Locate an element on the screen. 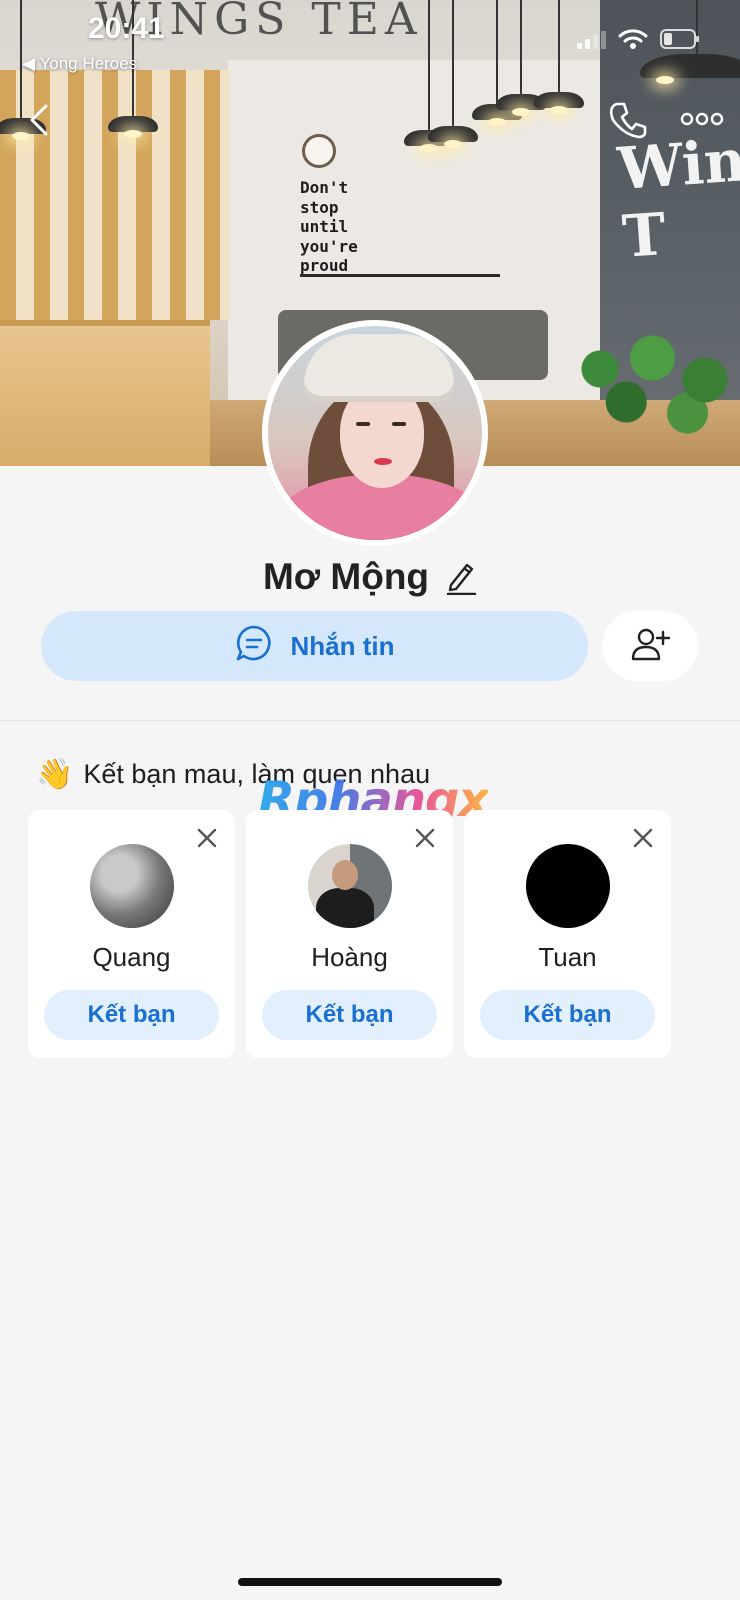  message-button: Nhắn tin is located at coordinates (314, 646).